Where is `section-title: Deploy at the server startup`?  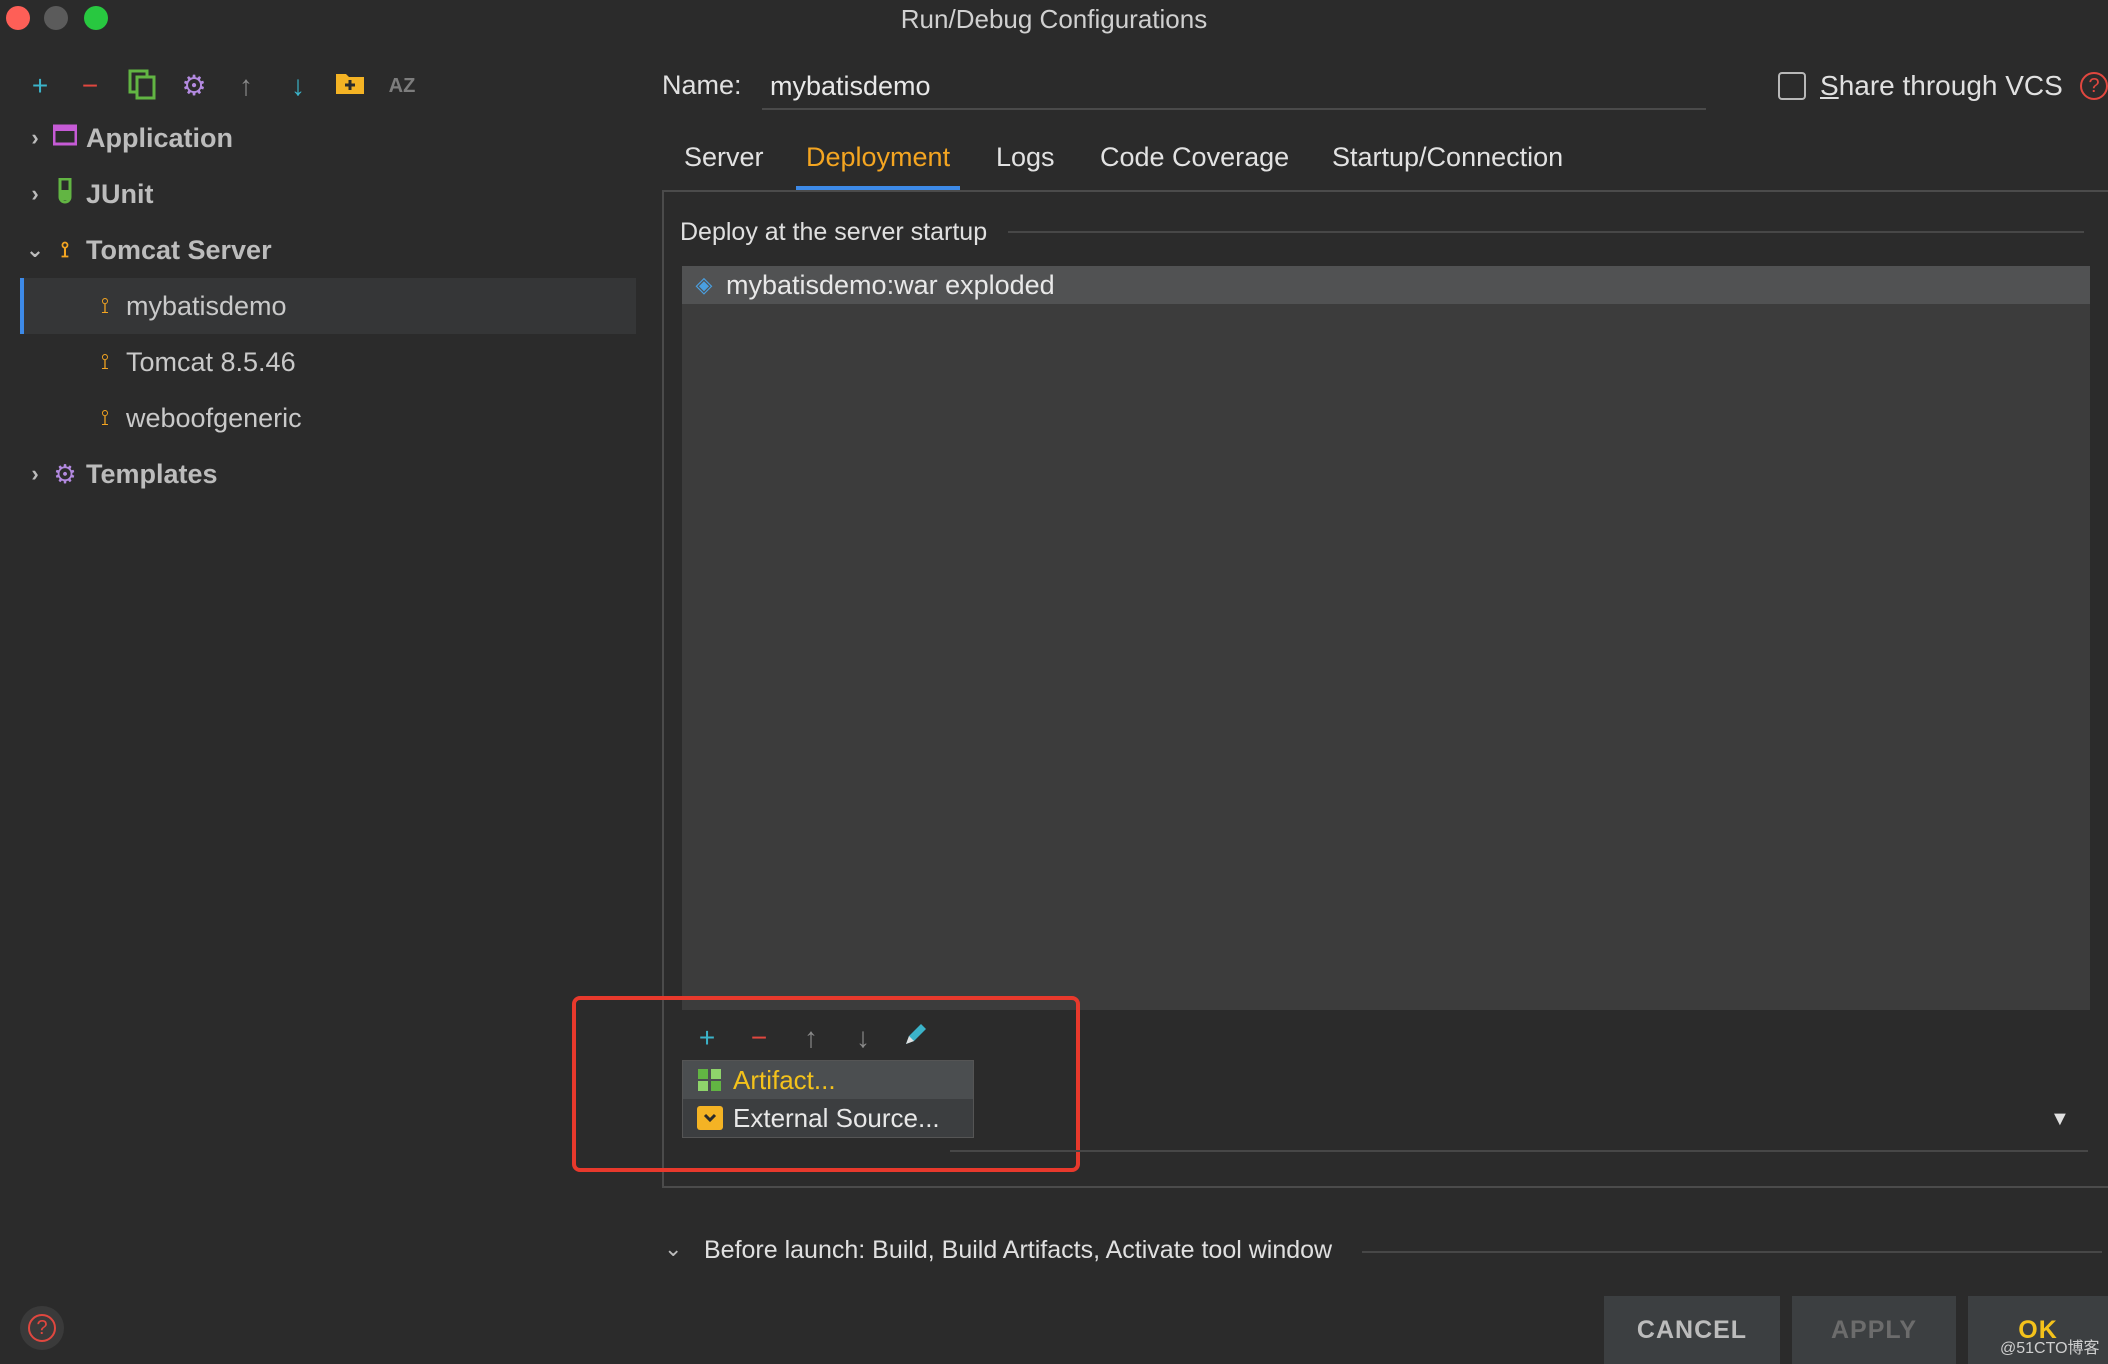
section-title: Deploy at the server startup is located at coordinates (834, 232).